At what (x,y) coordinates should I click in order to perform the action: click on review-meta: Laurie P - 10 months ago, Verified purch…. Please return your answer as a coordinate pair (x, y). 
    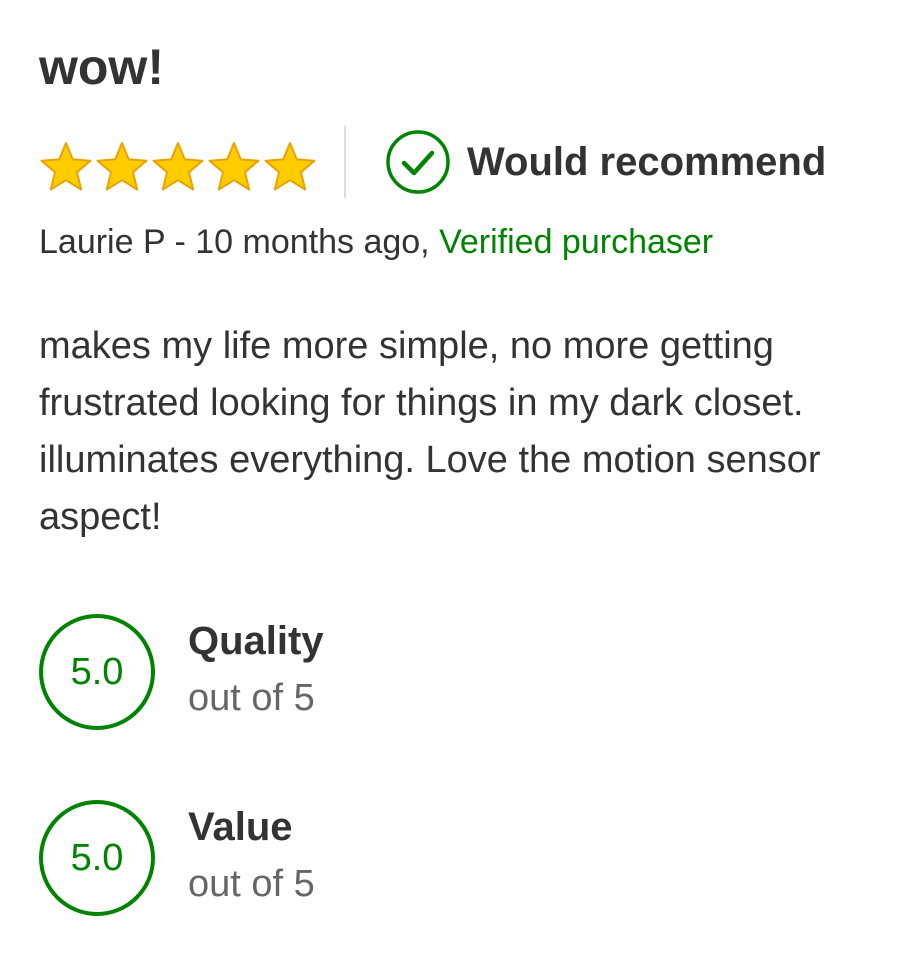
    Looking at the image, I should click on (376, 242).